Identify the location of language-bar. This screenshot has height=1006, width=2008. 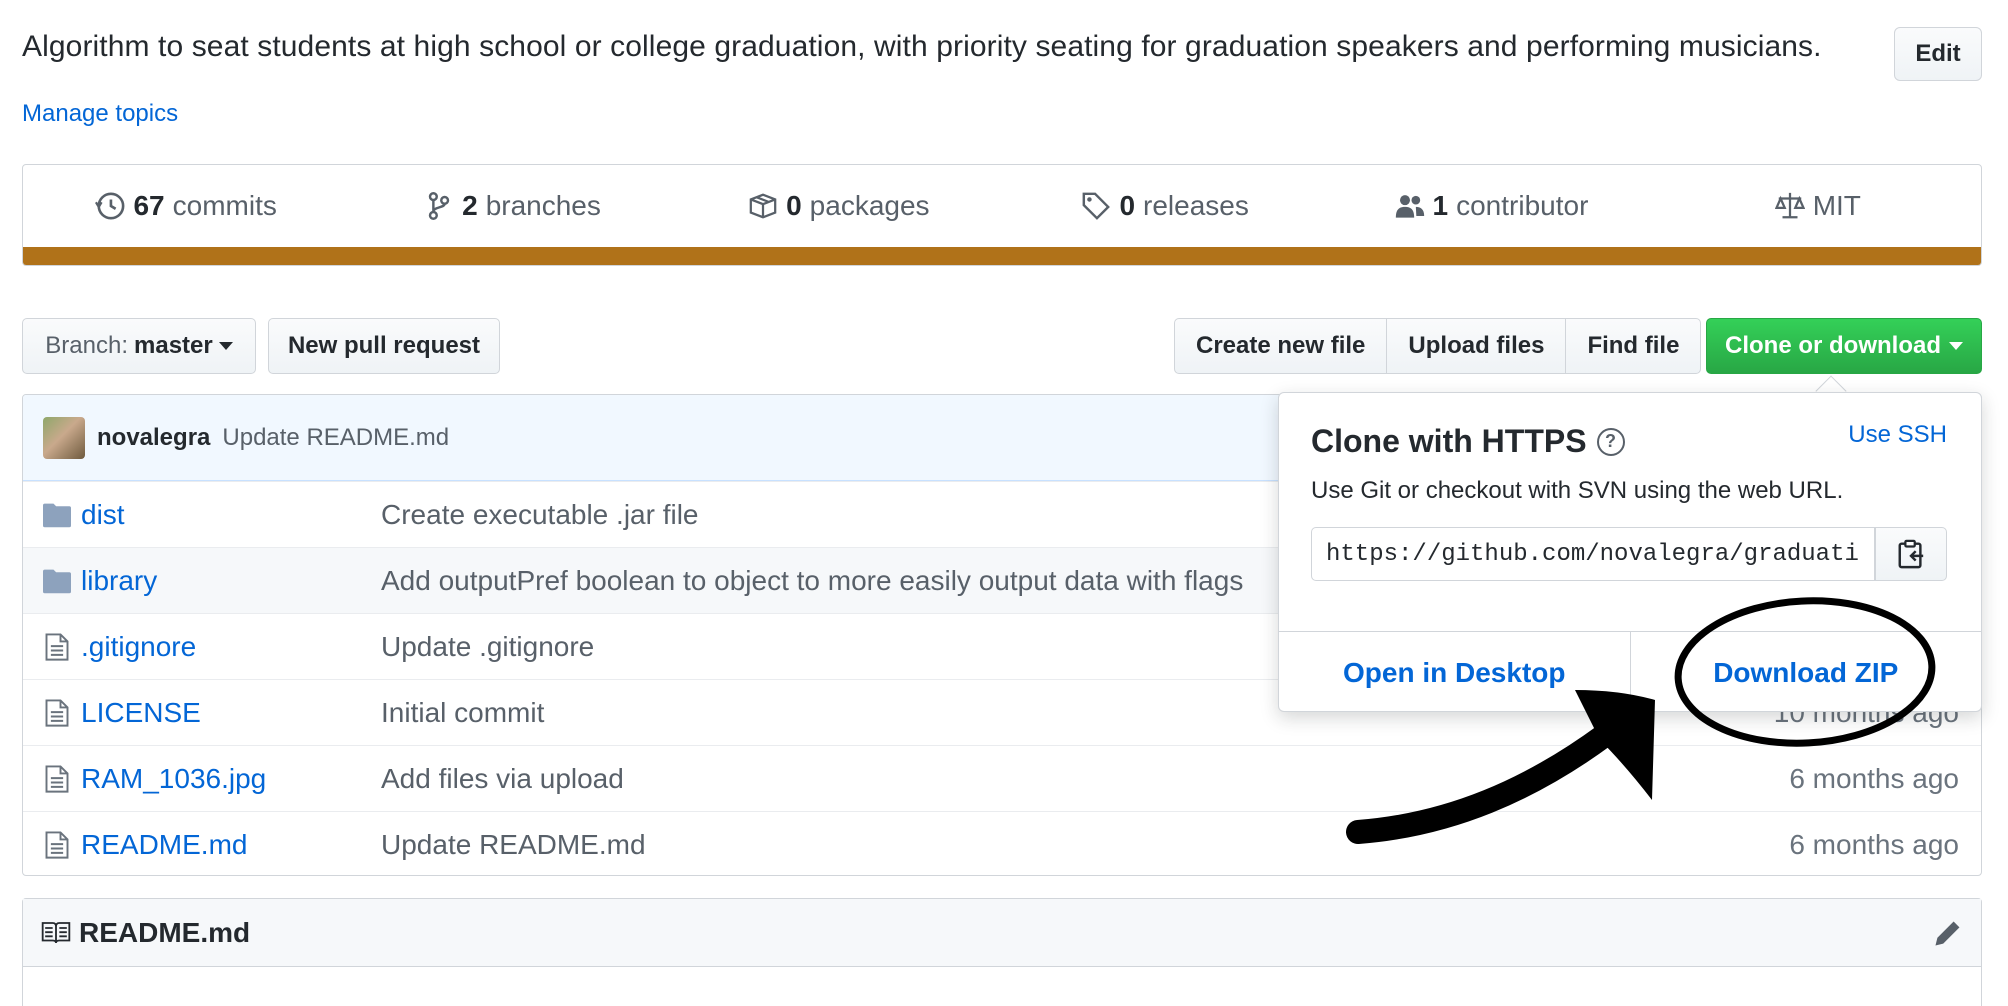
(1002, 256).